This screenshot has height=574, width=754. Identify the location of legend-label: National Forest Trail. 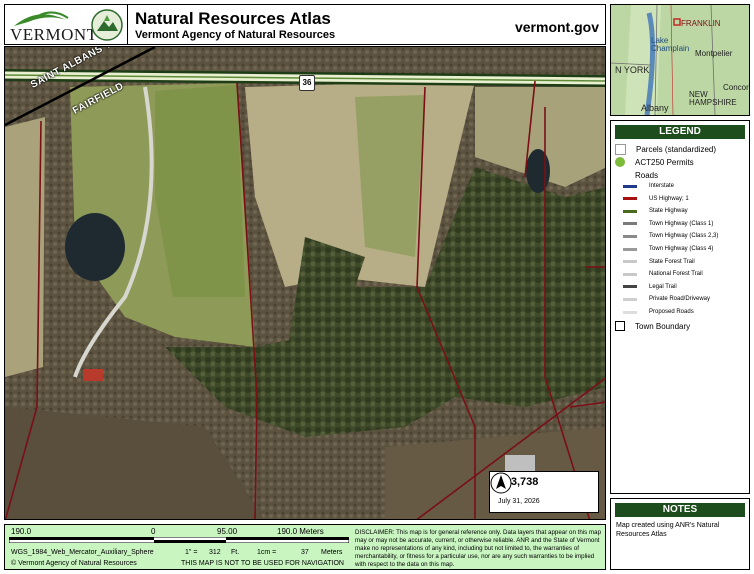
(676, 274).